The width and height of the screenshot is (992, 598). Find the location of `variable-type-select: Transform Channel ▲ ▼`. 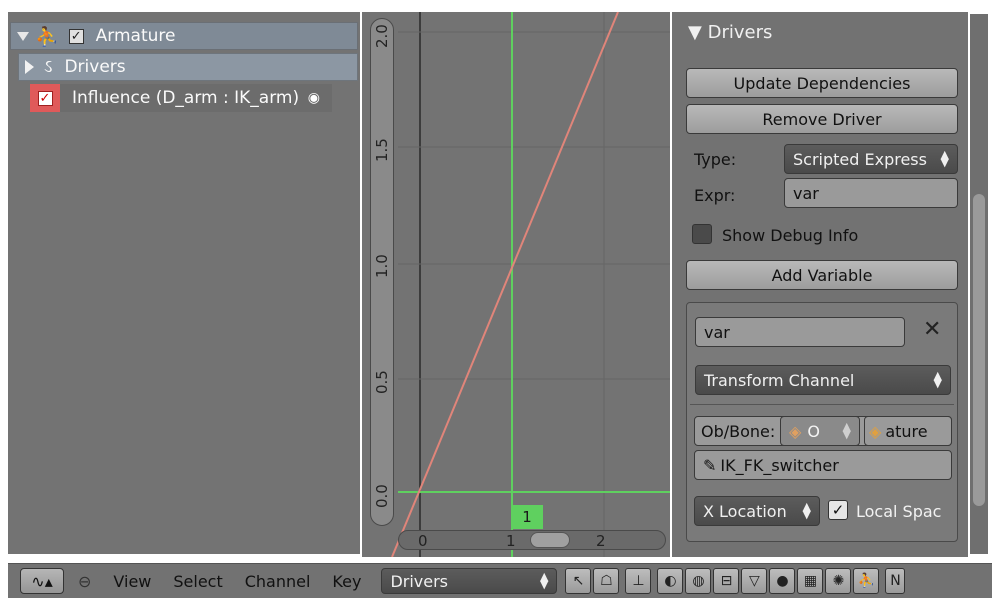

variable-type-select: Transform Channel ▲ ▼ is located at coordinates (823, 380).